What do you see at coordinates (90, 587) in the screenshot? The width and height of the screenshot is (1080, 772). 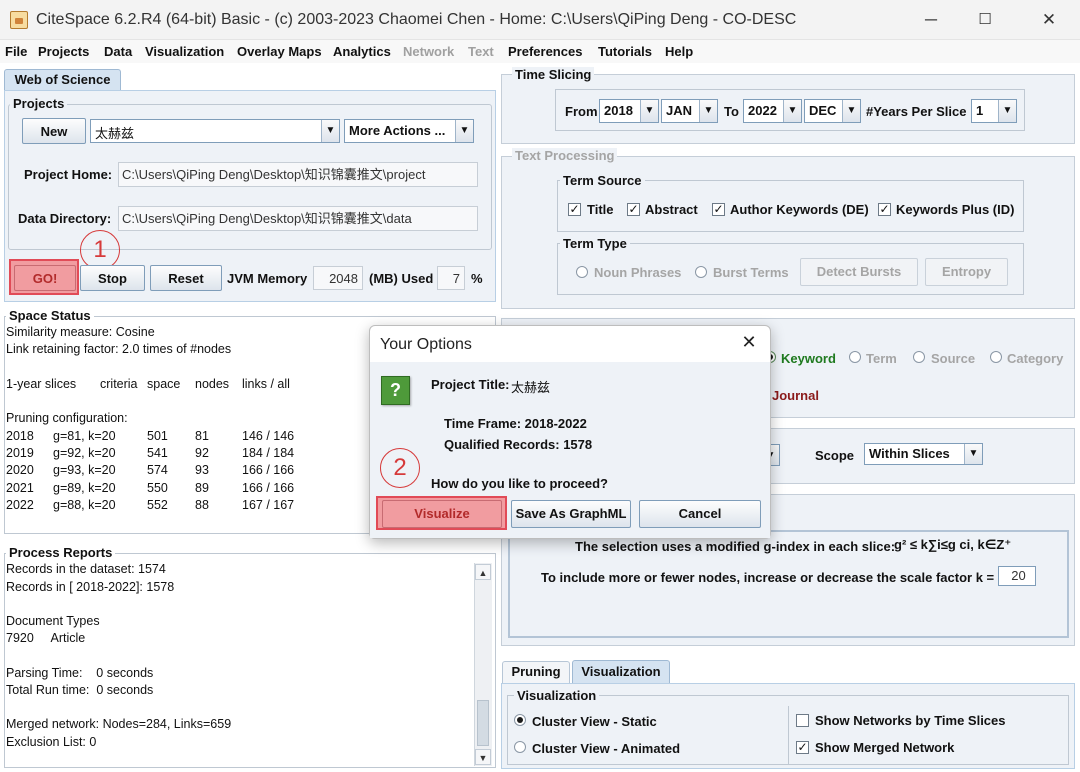 I see `report-line: Records in [ 2018-2022]: 1578` at bounding box center [90, 587].